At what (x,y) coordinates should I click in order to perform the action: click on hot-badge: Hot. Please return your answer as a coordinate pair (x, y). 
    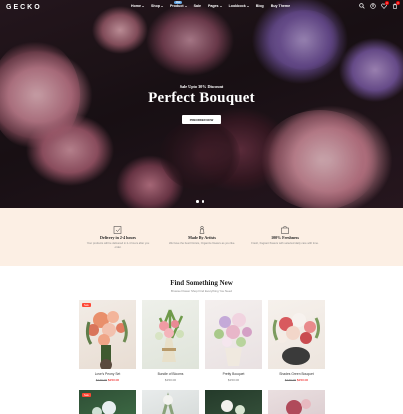
    Looking at the image, I should click on (178, 2).